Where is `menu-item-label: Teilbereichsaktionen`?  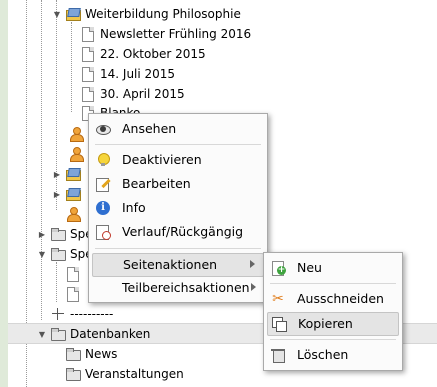
menu-item-label: Teilbereichsaktionen is located at coordinates (186, 287).